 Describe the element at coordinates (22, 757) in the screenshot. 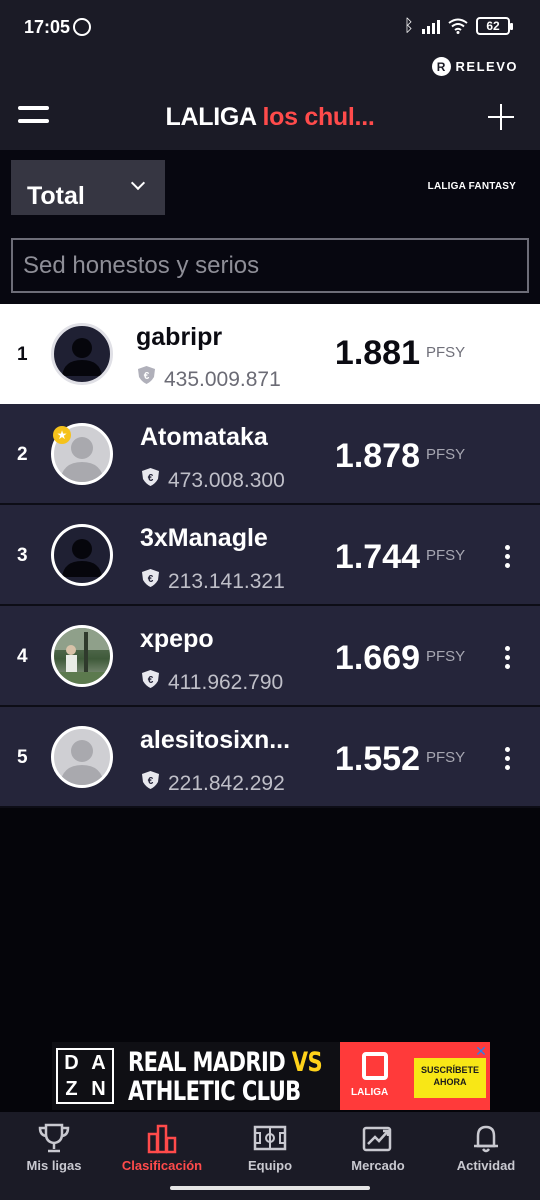

I see `rank-position: 5` at that location.